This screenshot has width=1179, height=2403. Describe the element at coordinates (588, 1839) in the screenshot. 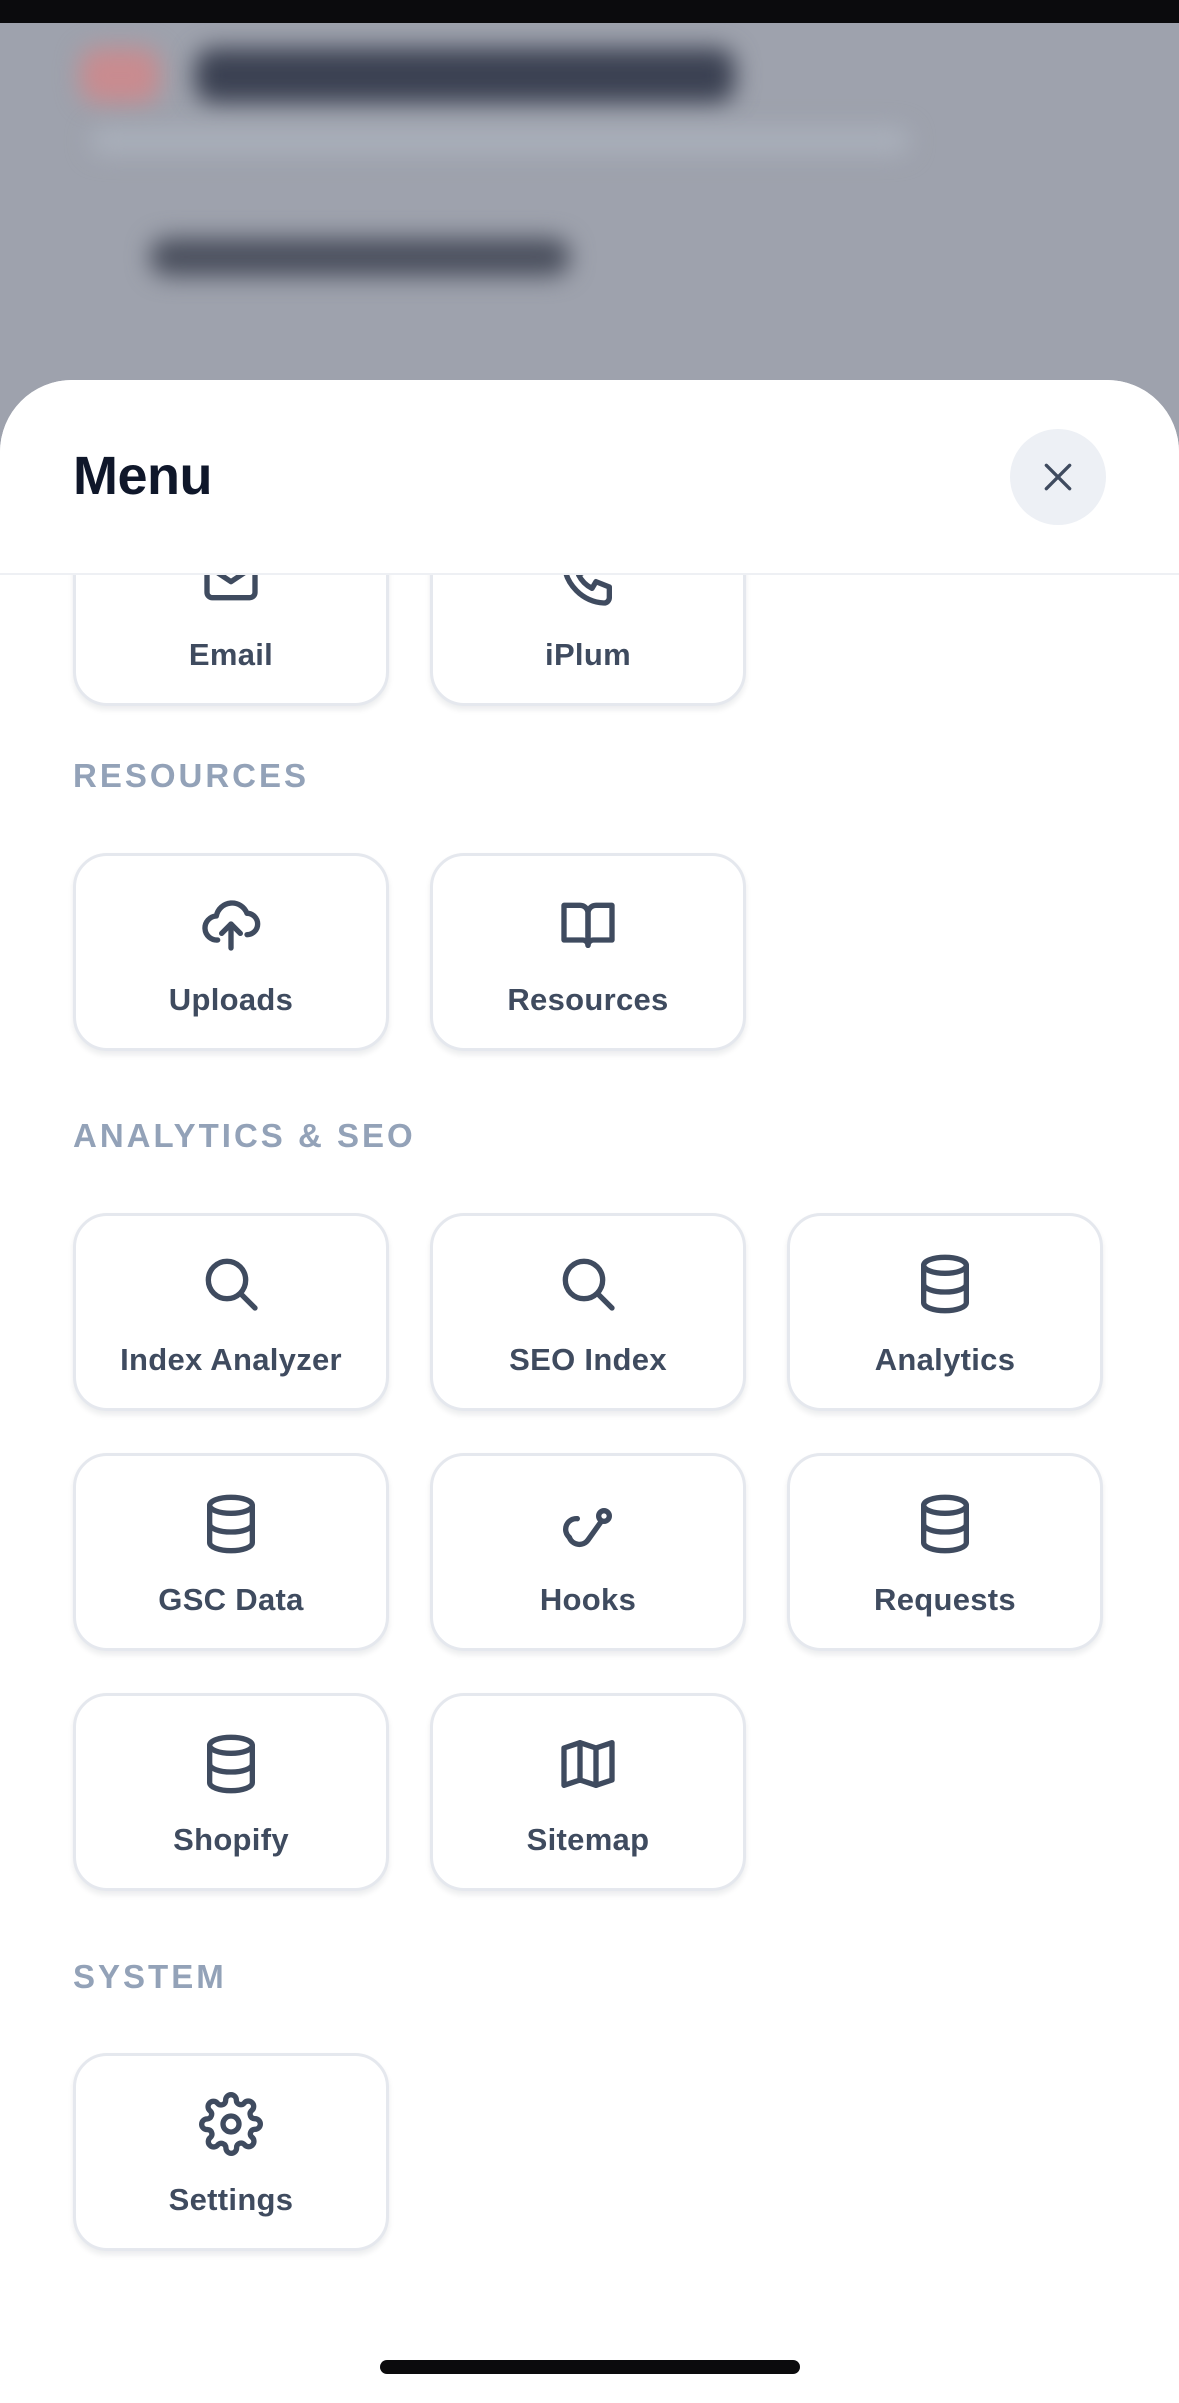

I see `menu-item-label: Sitemap` at that location.